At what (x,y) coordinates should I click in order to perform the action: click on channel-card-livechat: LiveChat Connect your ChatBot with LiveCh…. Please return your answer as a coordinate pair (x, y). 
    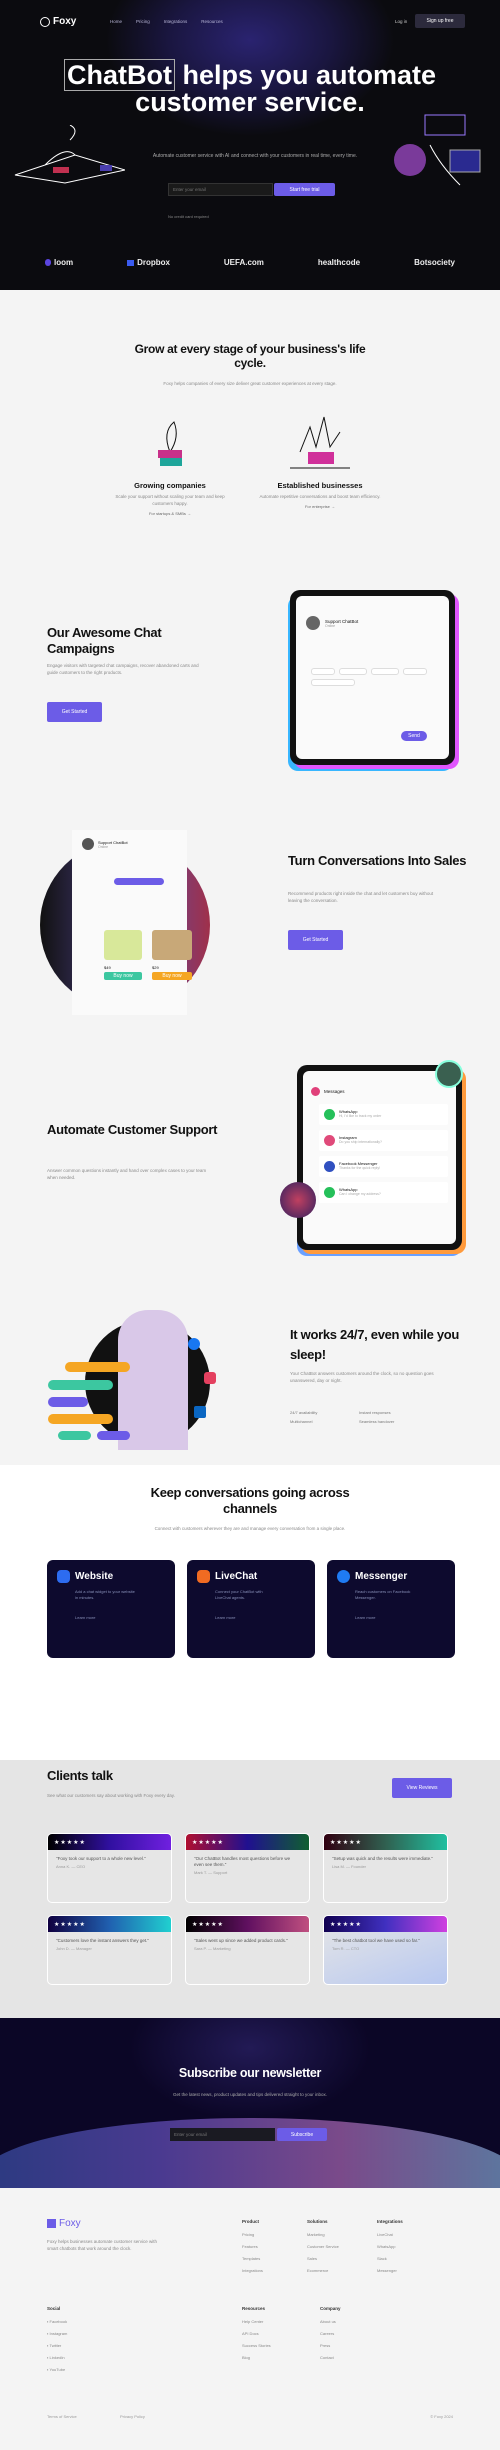
    Looking at the image, I should click on (251, 1609).